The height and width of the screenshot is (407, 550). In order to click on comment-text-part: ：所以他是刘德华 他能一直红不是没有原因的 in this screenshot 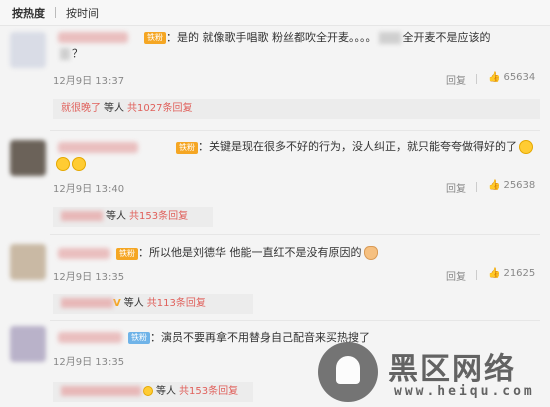, I will do `click(250, 252)`.